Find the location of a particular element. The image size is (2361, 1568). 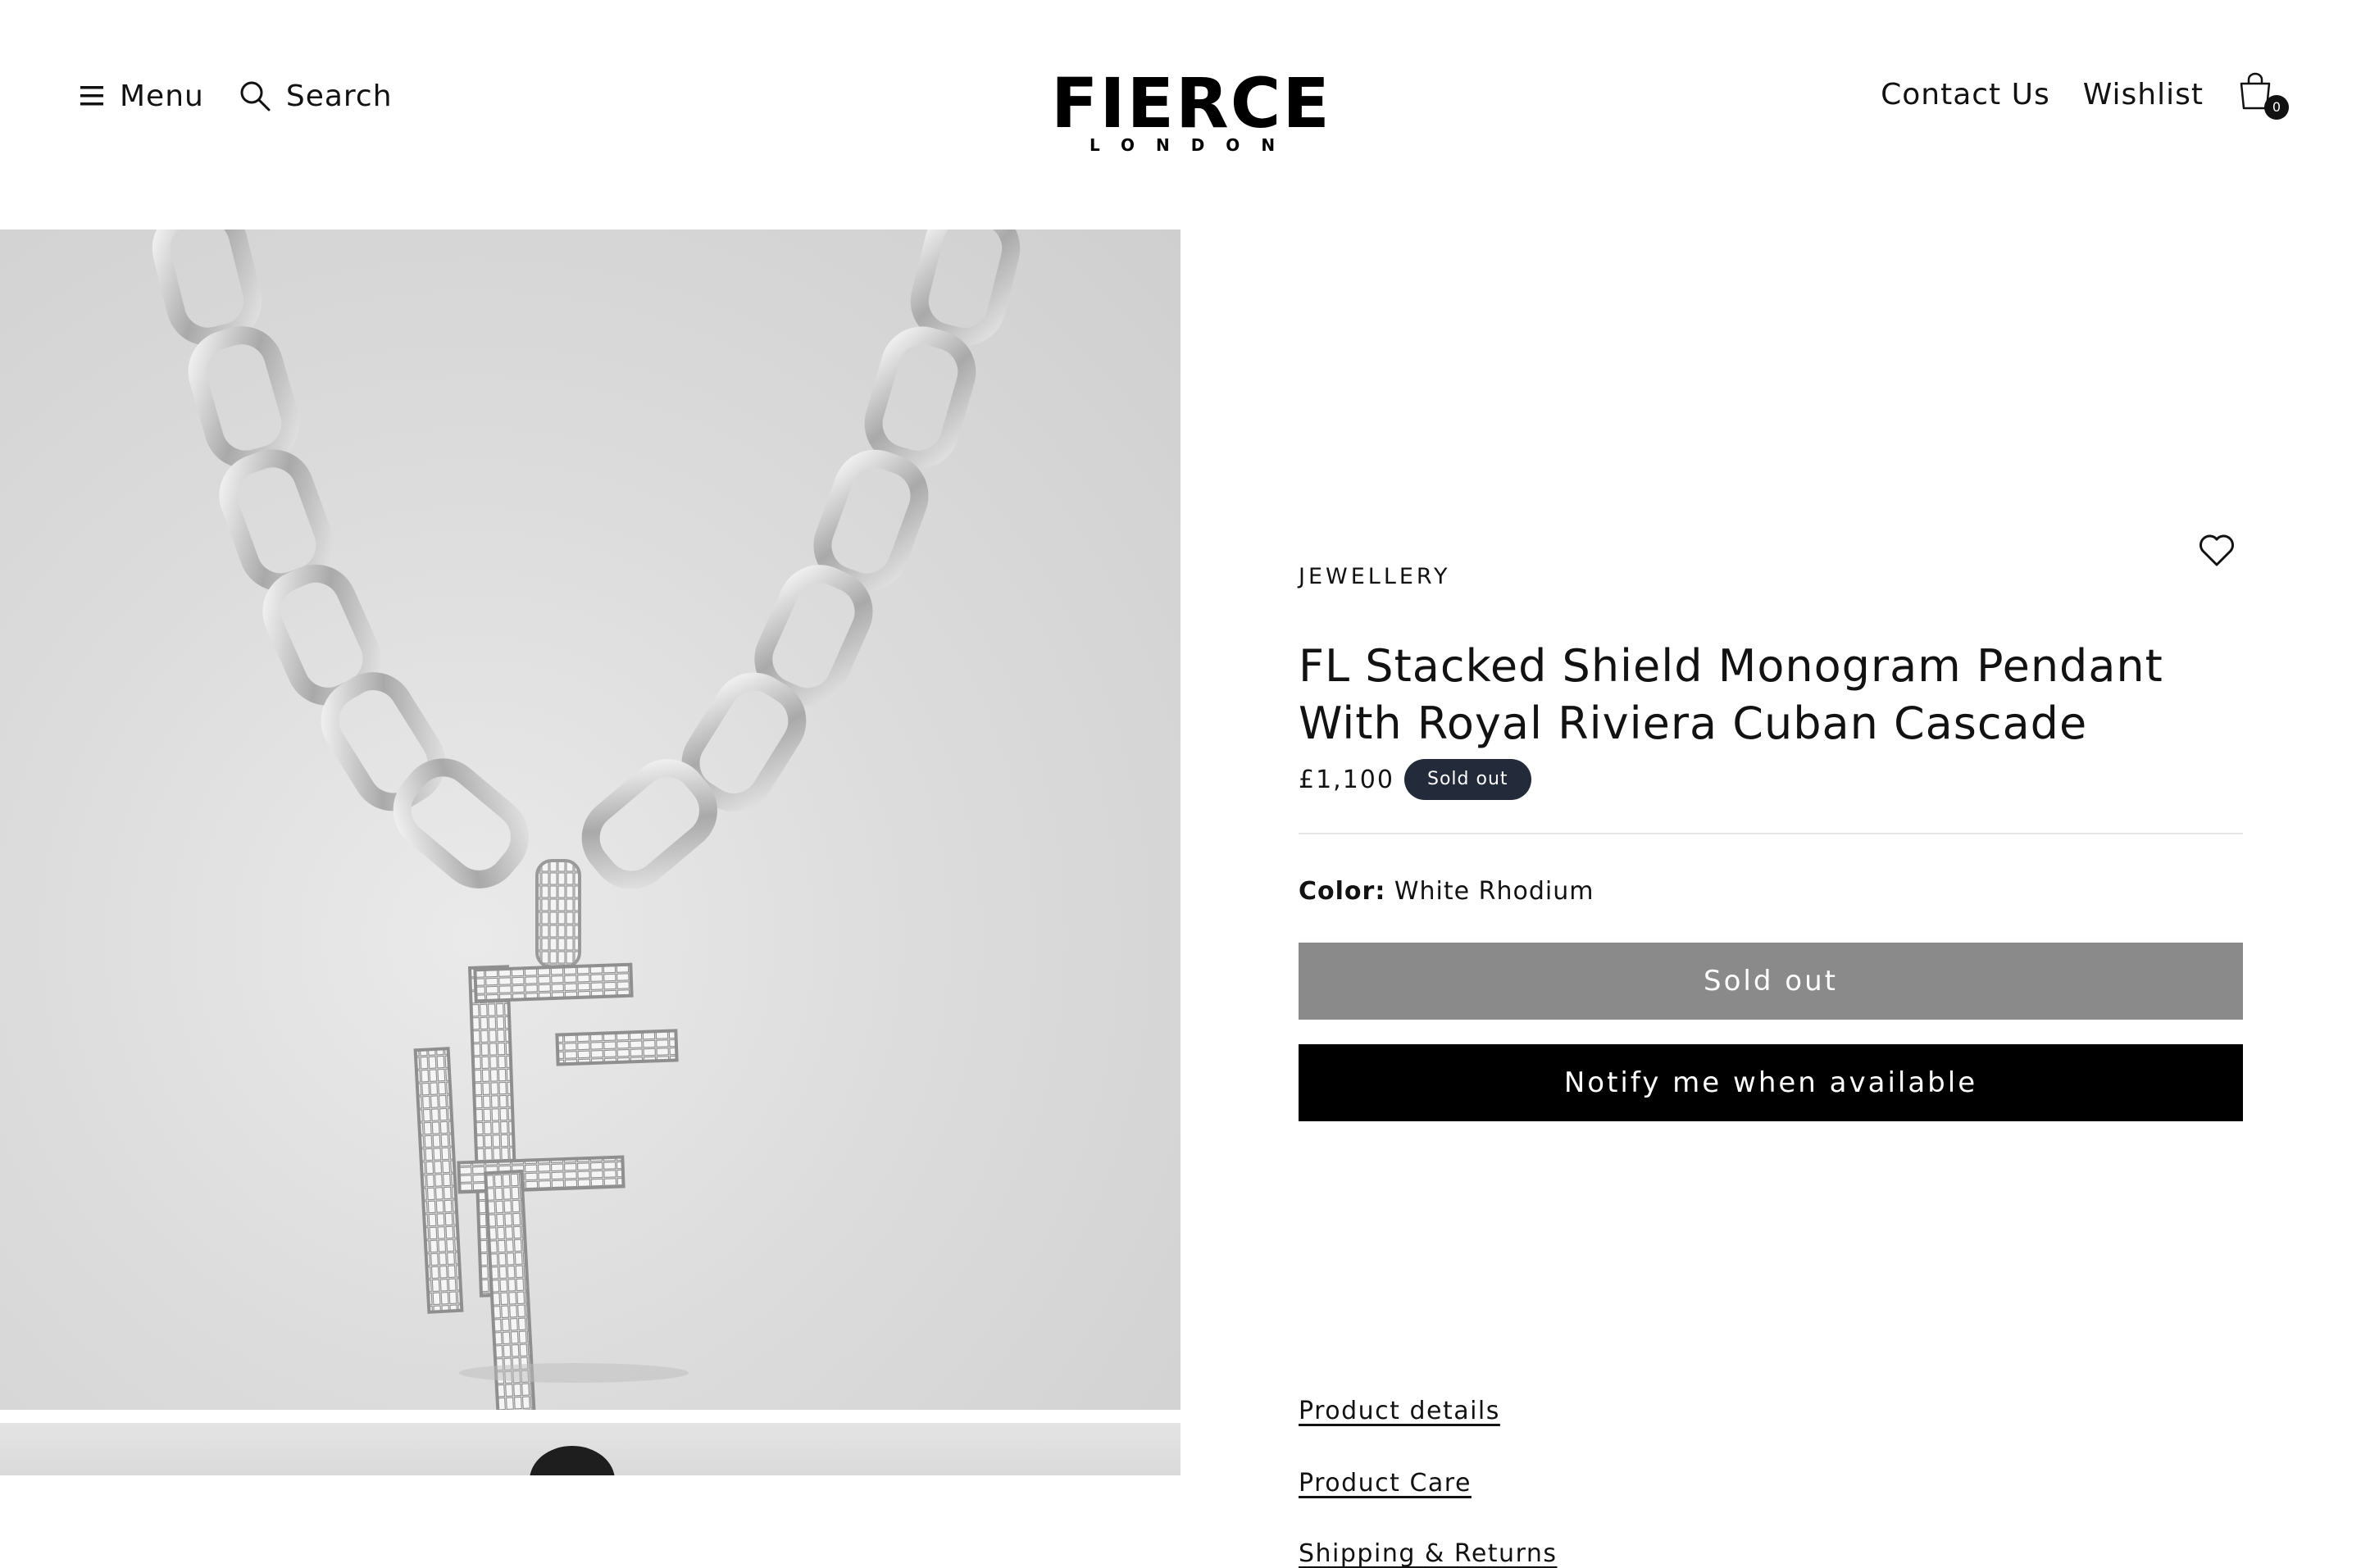

menu-icon is located at coordinates (92, 96).